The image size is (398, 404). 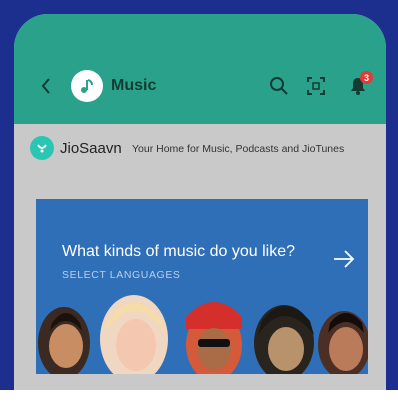 I want to click on scan-icon, so click(x=316, y=86).